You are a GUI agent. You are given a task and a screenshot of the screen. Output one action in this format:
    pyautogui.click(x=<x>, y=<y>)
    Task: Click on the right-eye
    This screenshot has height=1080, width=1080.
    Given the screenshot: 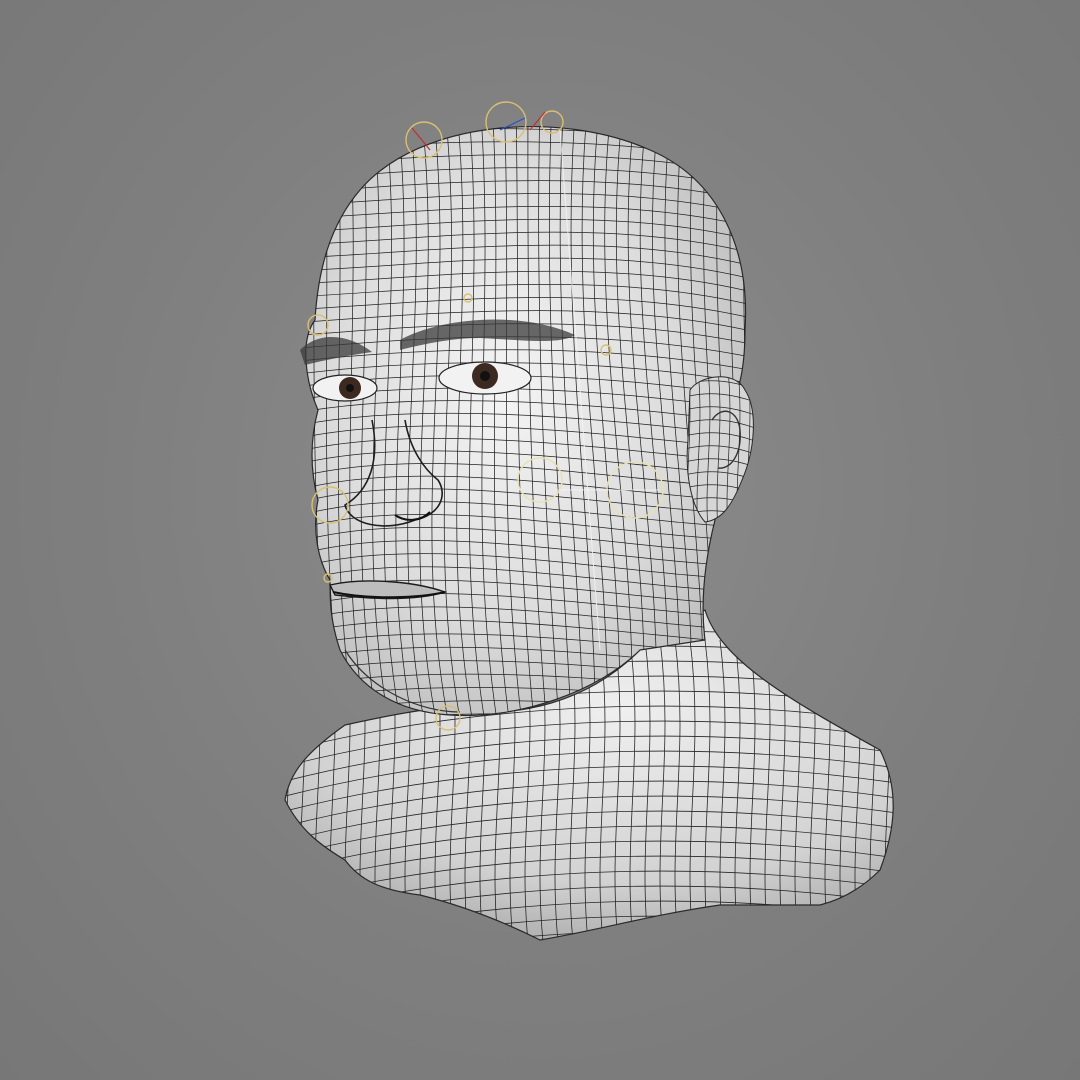 What is the action you would take?
    pyautogui.click(x=485, y=378)
    